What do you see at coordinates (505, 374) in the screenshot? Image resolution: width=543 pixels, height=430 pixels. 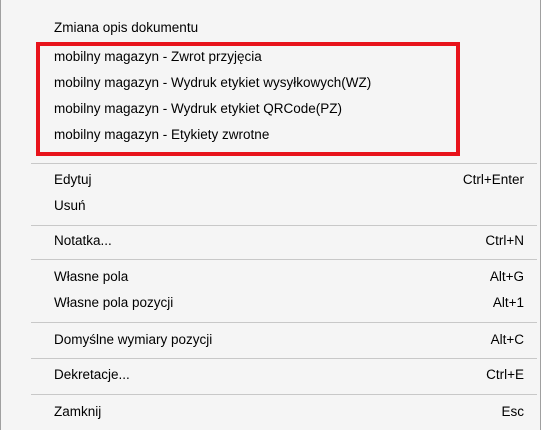 I see `menu-item-shortcut: Ctrl+E` at bounding box center [505, 374].